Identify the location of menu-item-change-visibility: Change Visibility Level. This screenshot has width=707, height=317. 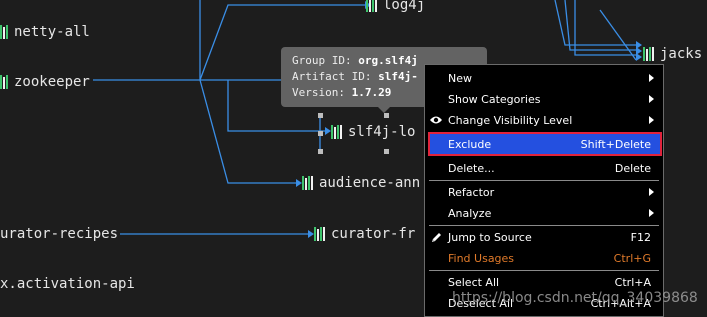
(544, 120).